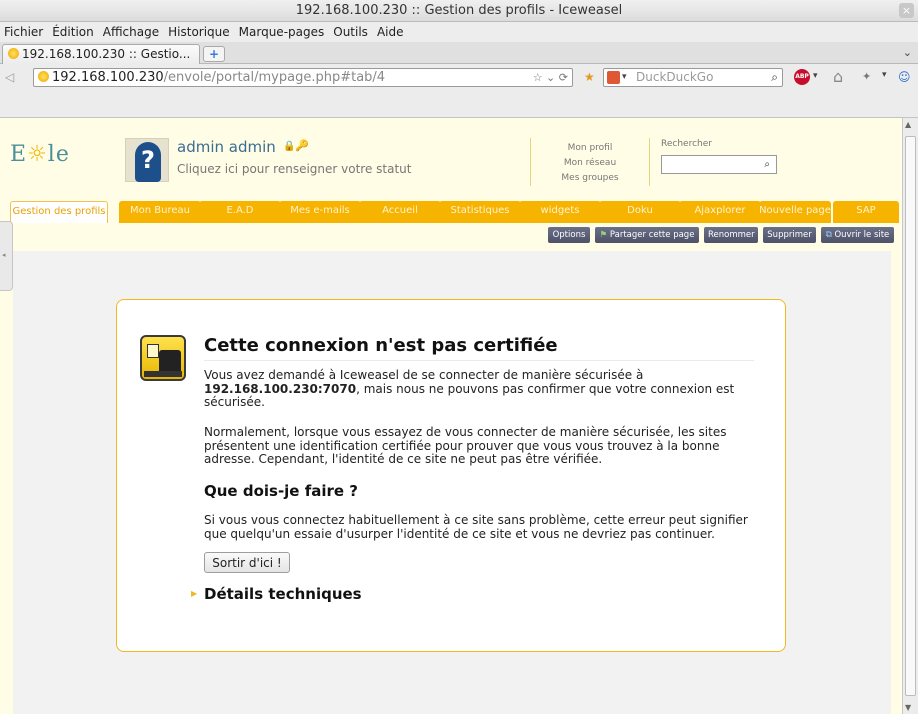 The height and width of the screenshot is (714, 918). I want to click on eole-logo: E☼le, so click(40, 154).